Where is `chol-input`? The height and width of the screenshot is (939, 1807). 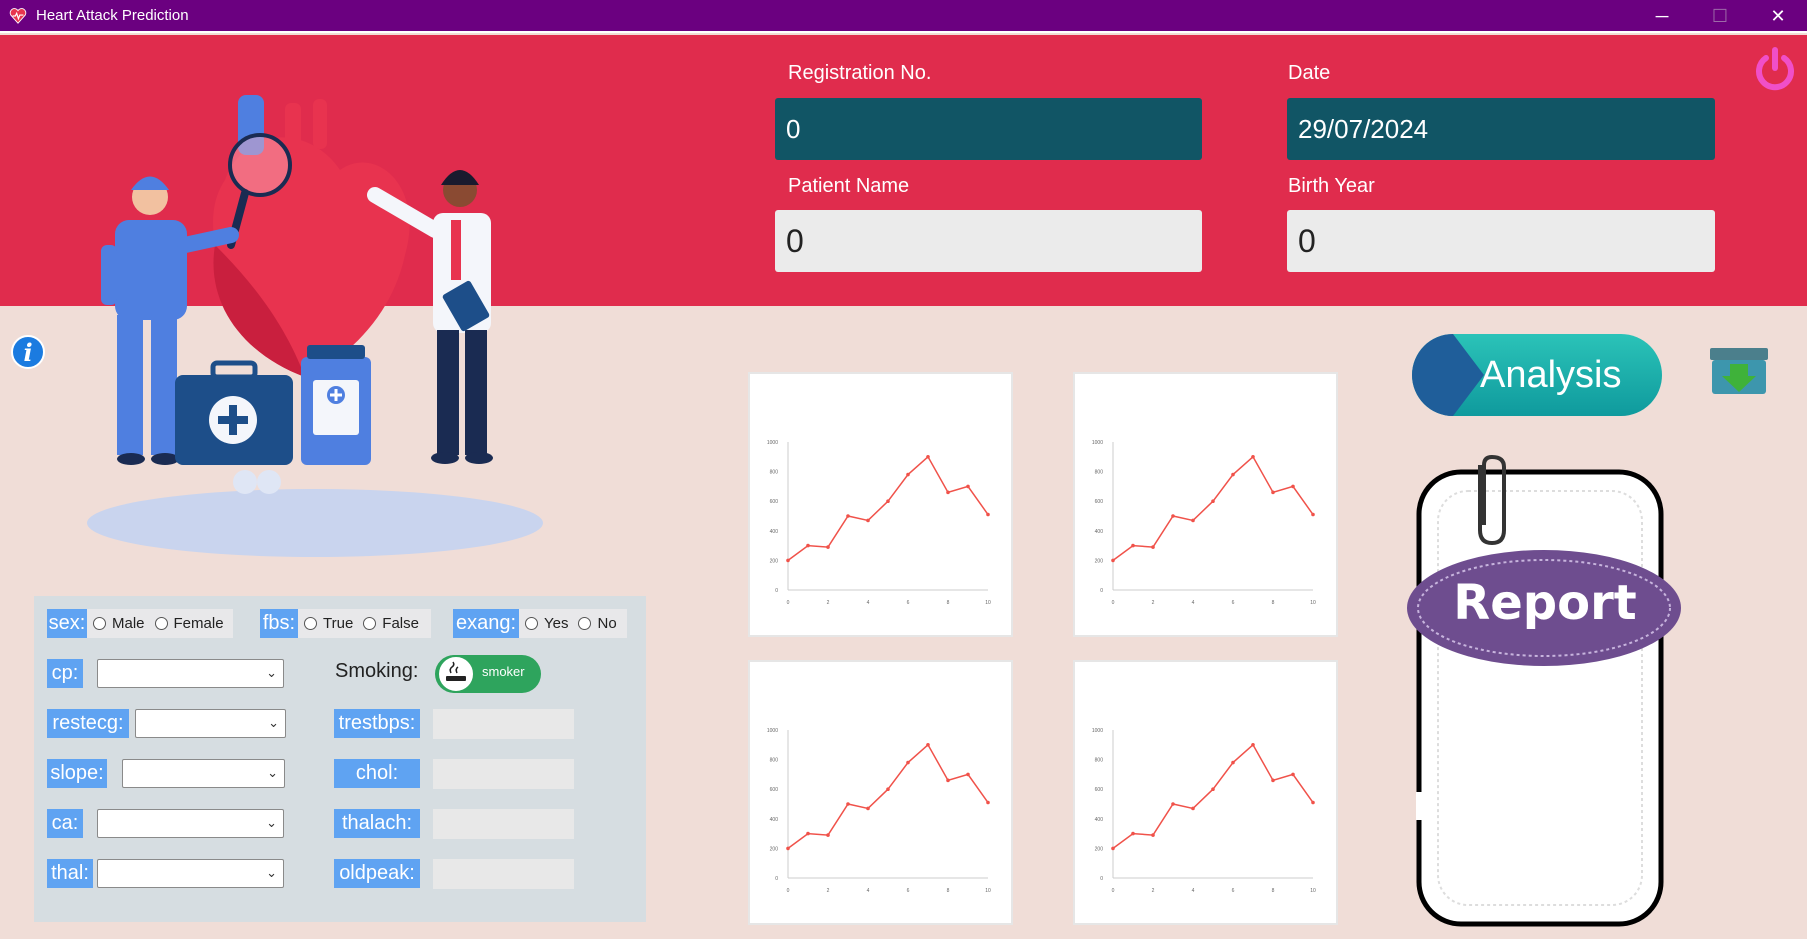
chol-input is located at coordinates (503, 774).